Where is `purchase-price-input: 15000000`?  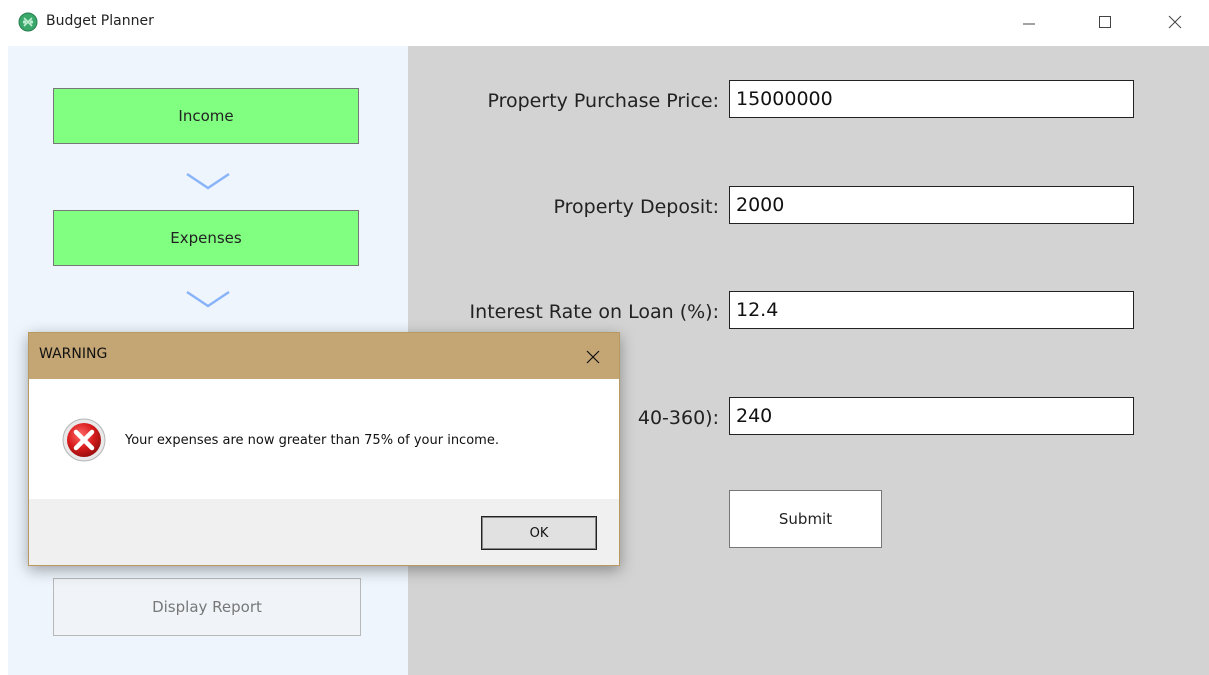 purchase-price-input: 15000000 is located at coordinates (931, 99).